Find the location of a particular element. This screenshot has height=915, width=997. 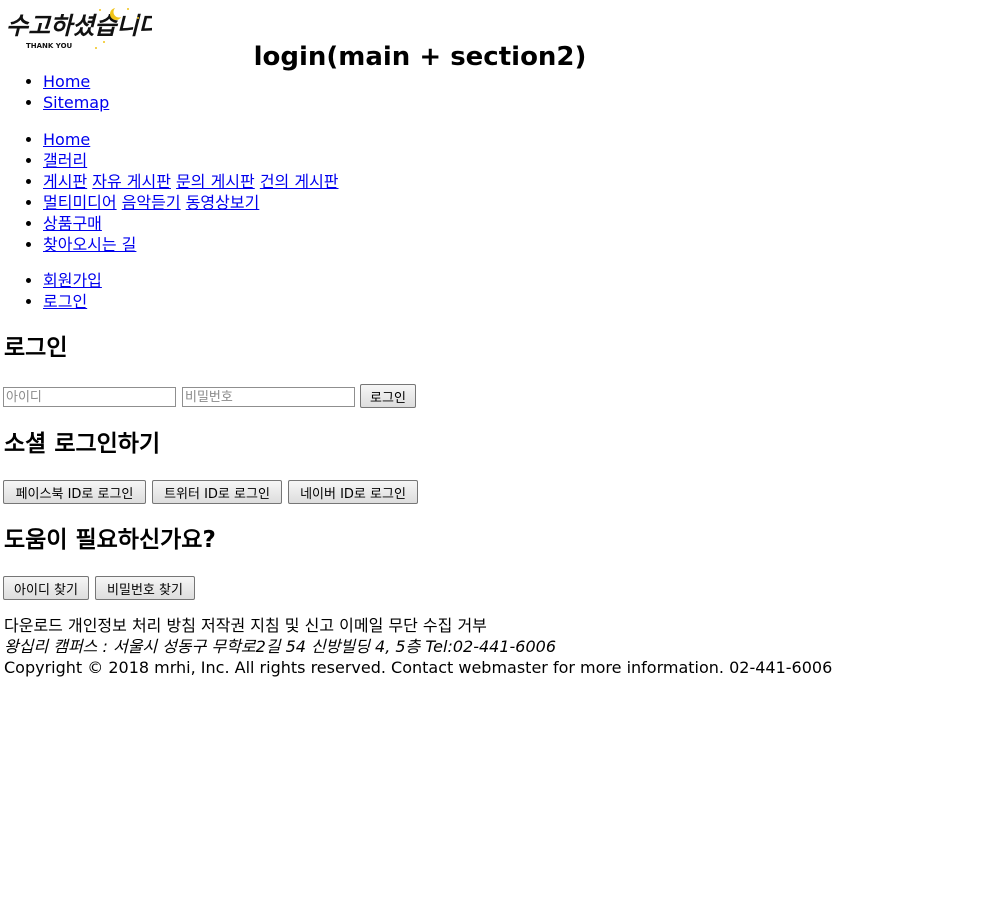

submenu-link-free-board: 자유 게시판 is located at coordinates (131, 181).